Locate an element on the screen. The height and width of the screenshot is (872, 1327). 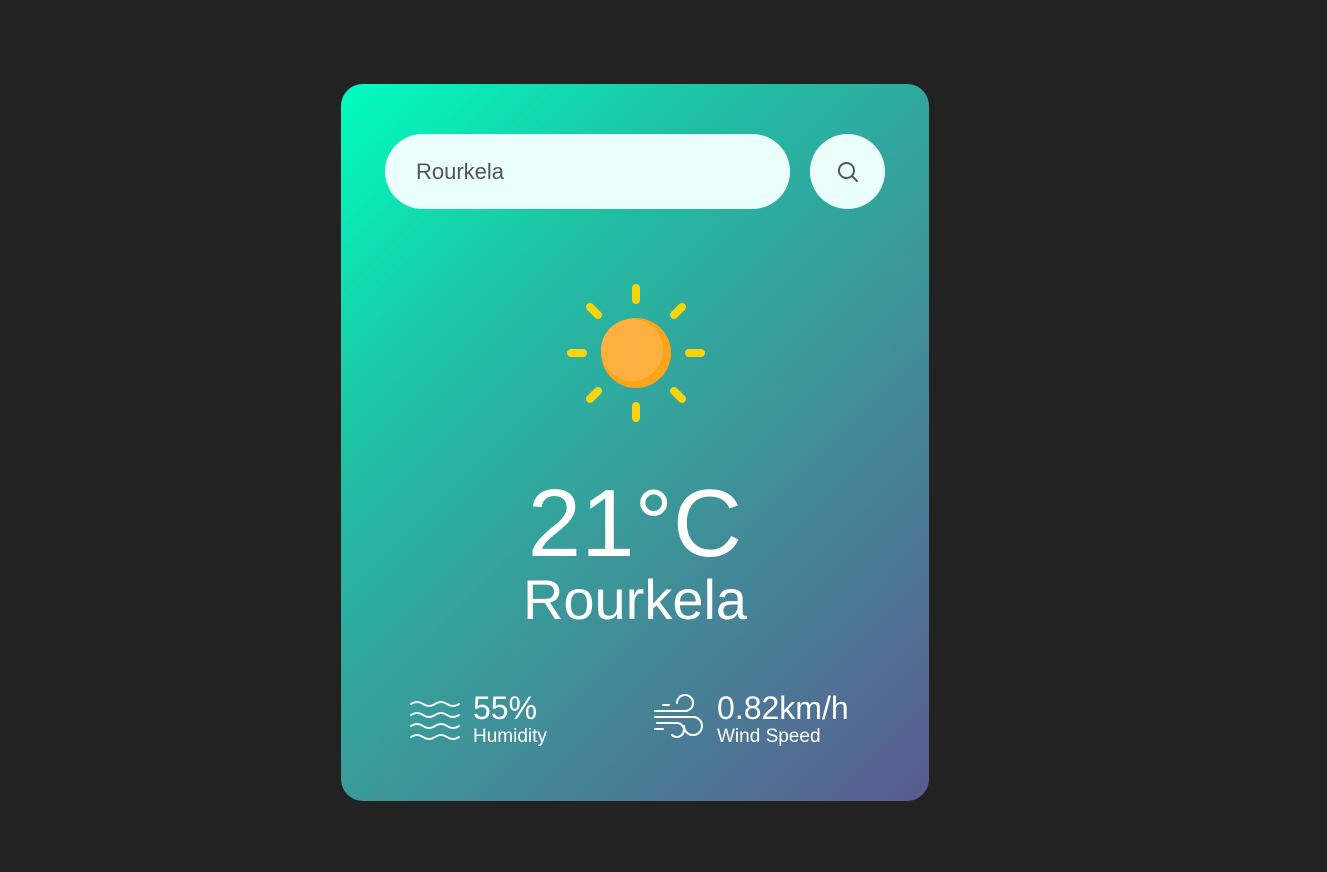
sun-icon is located at coordinates (636, 353).